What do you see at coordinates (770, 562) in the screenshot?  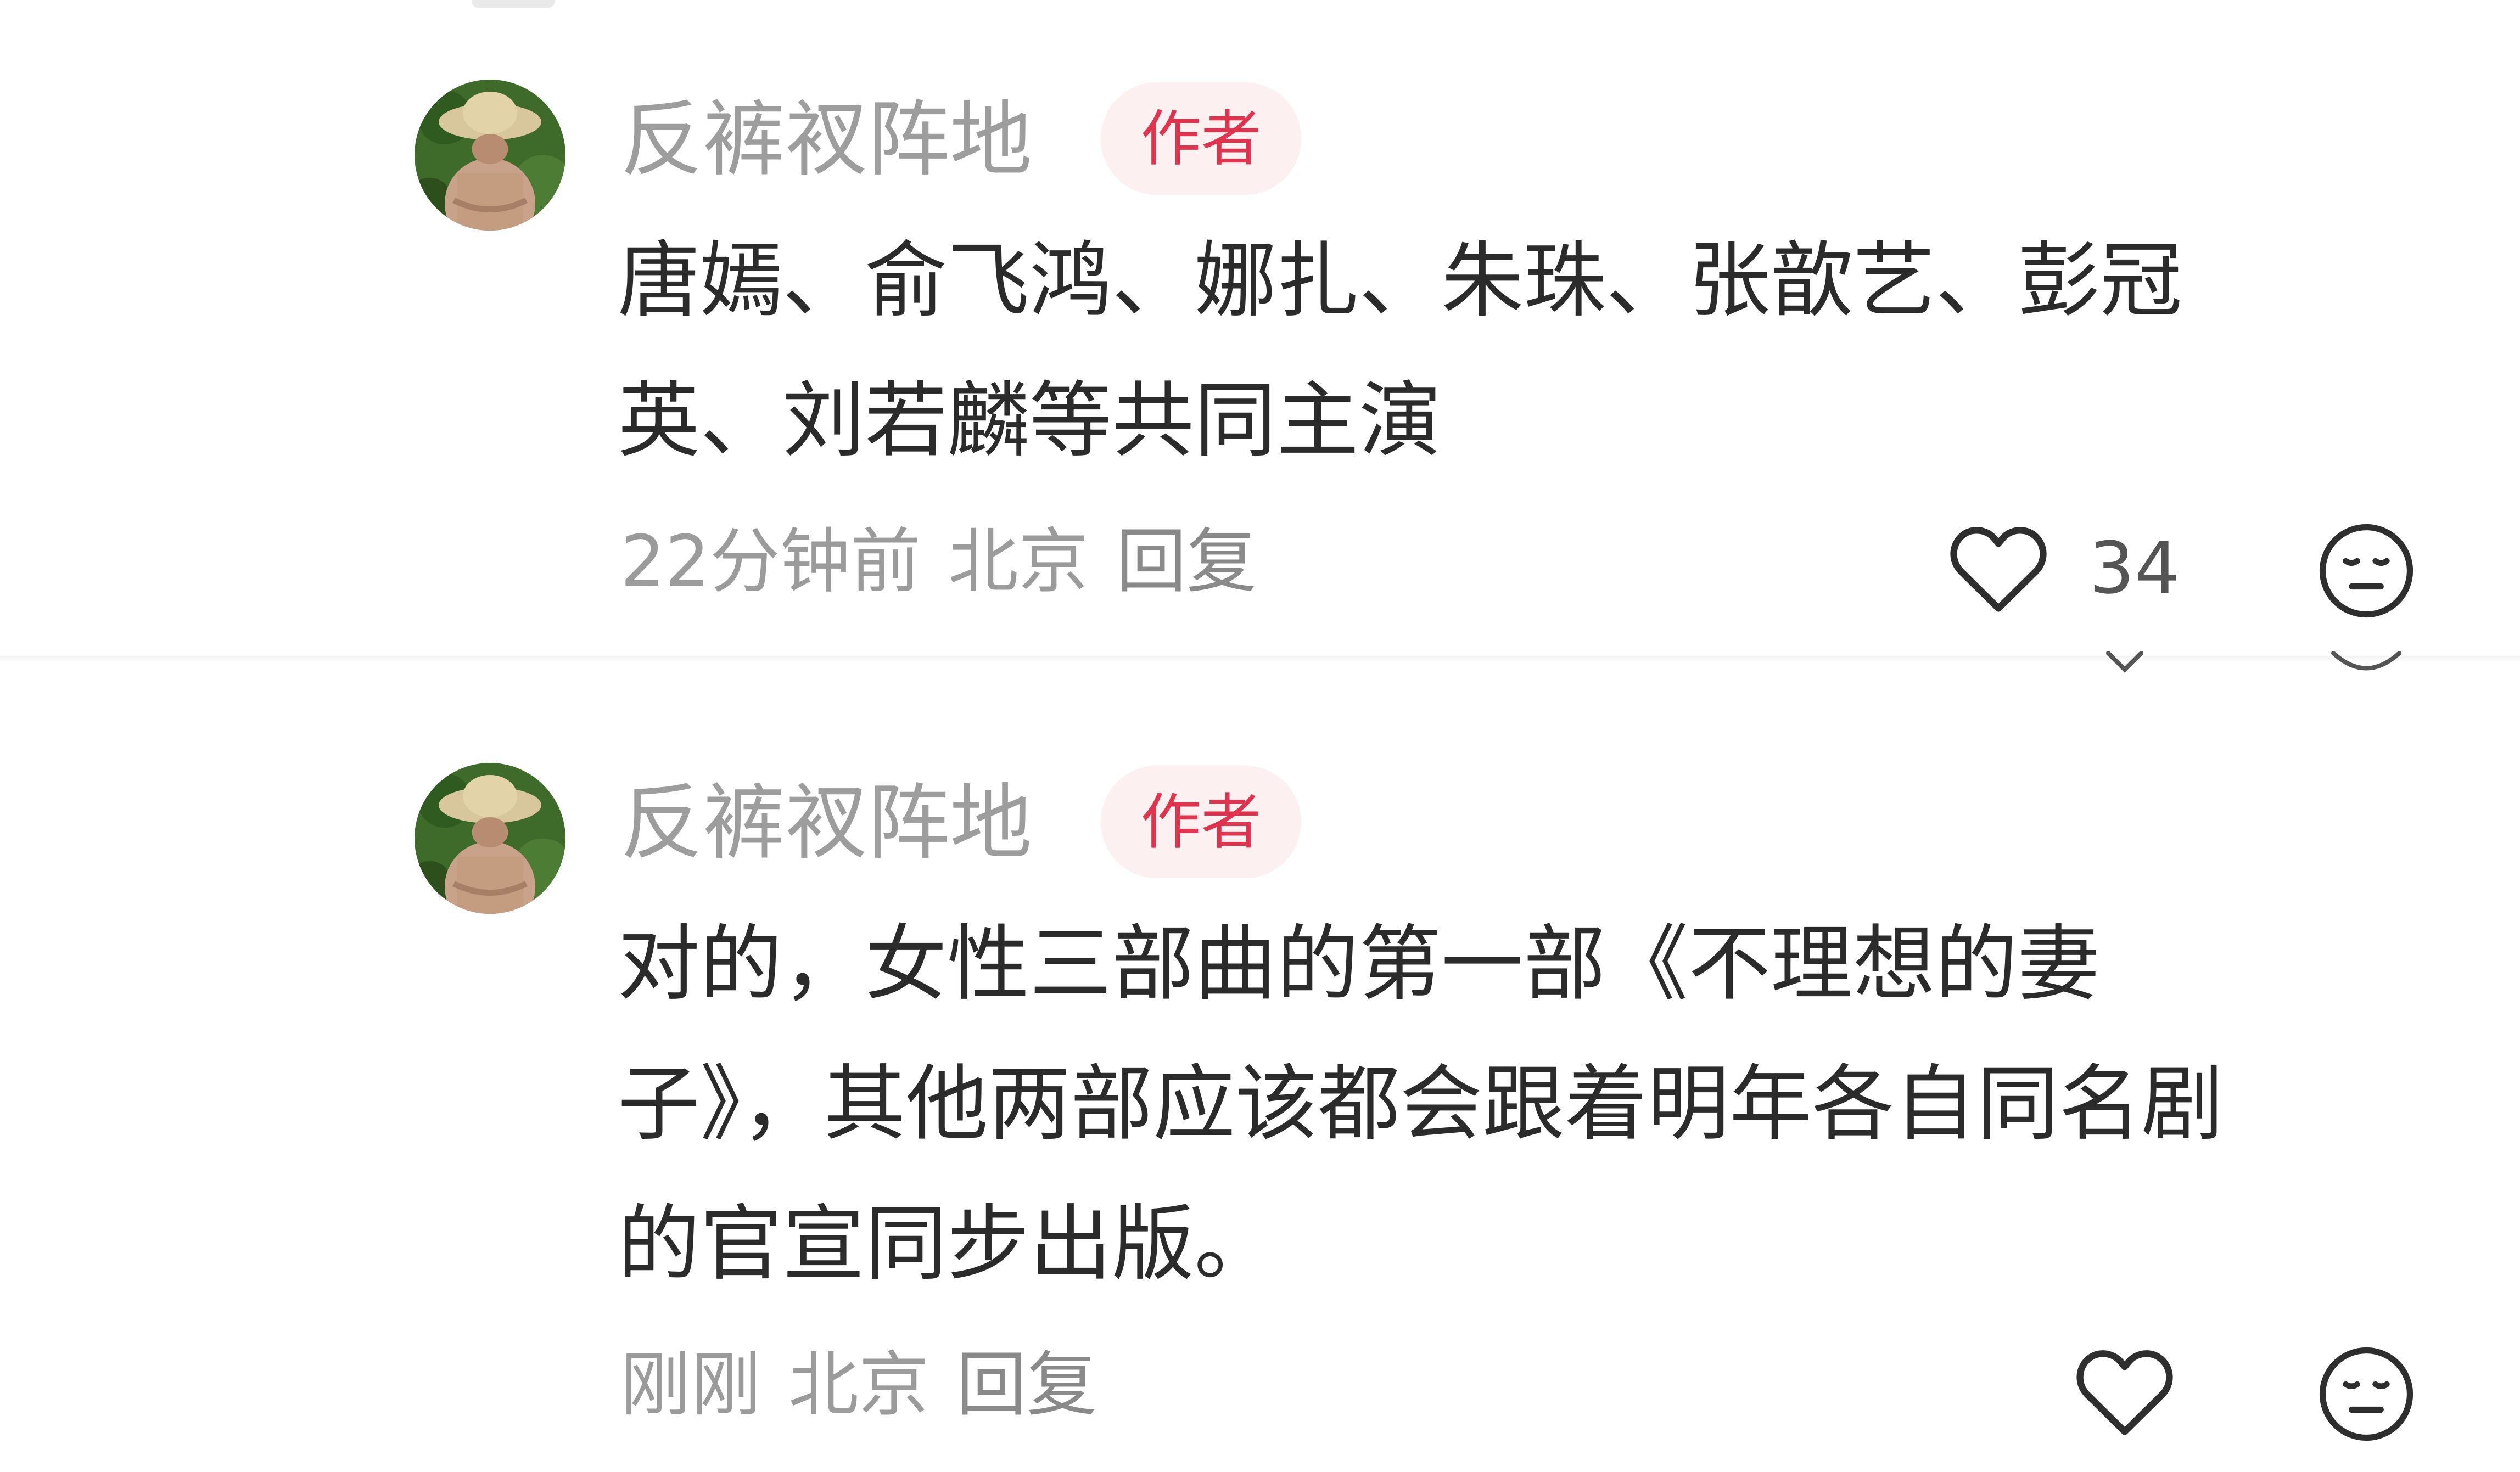 I see `comment-time: 22分钟前` at bounding box center [770, 562].